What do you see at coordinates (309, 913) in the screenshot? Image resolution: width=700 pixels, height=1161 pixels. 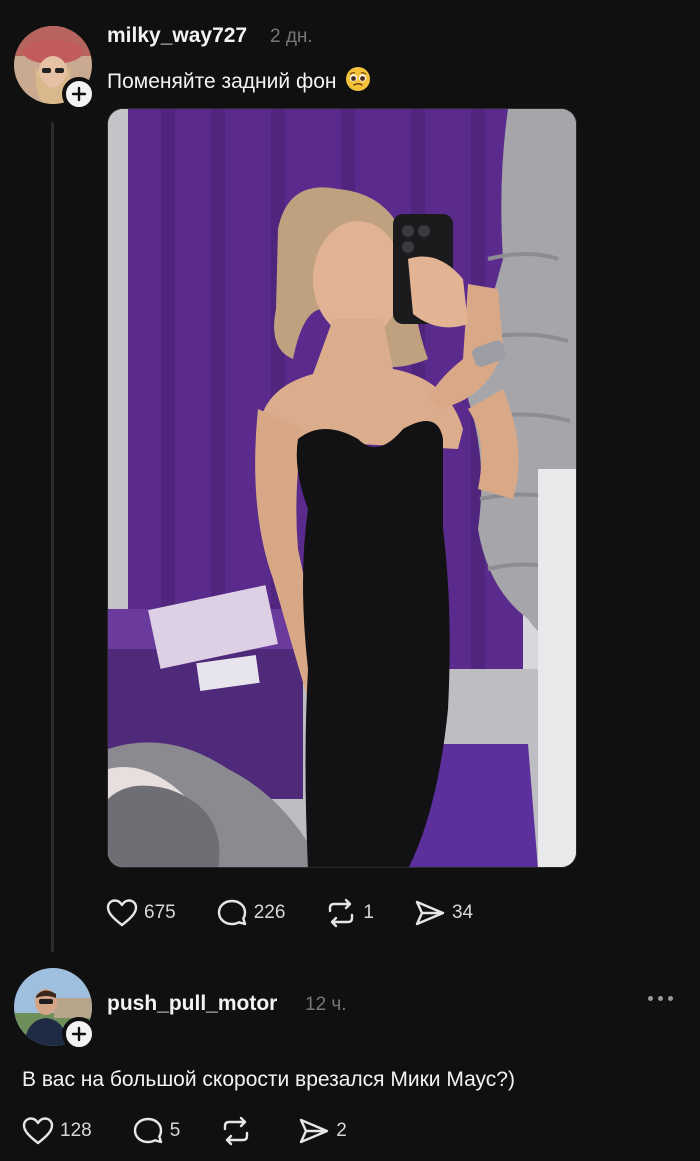 I see `post-actions: 675 226 1 34` at bounding box center [309, 913].